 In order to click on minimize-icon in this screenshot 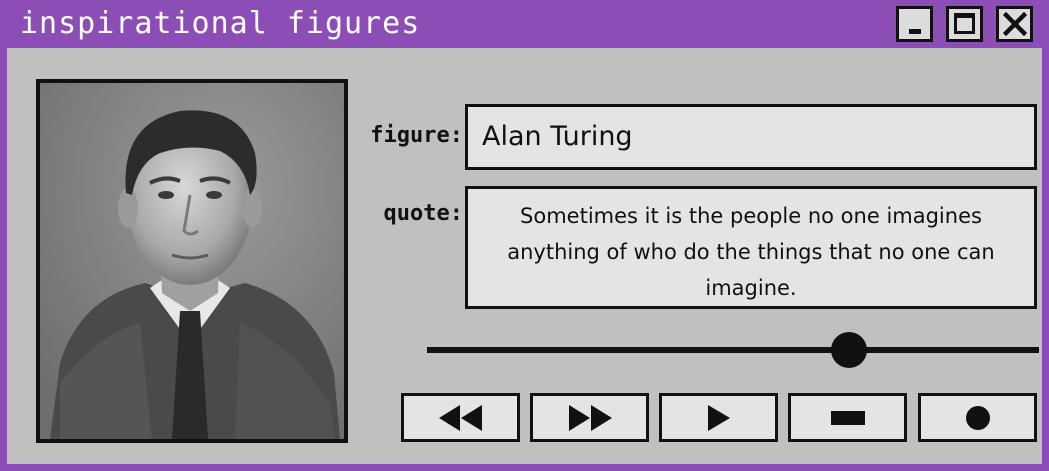, I will do `click(915, 31)`.